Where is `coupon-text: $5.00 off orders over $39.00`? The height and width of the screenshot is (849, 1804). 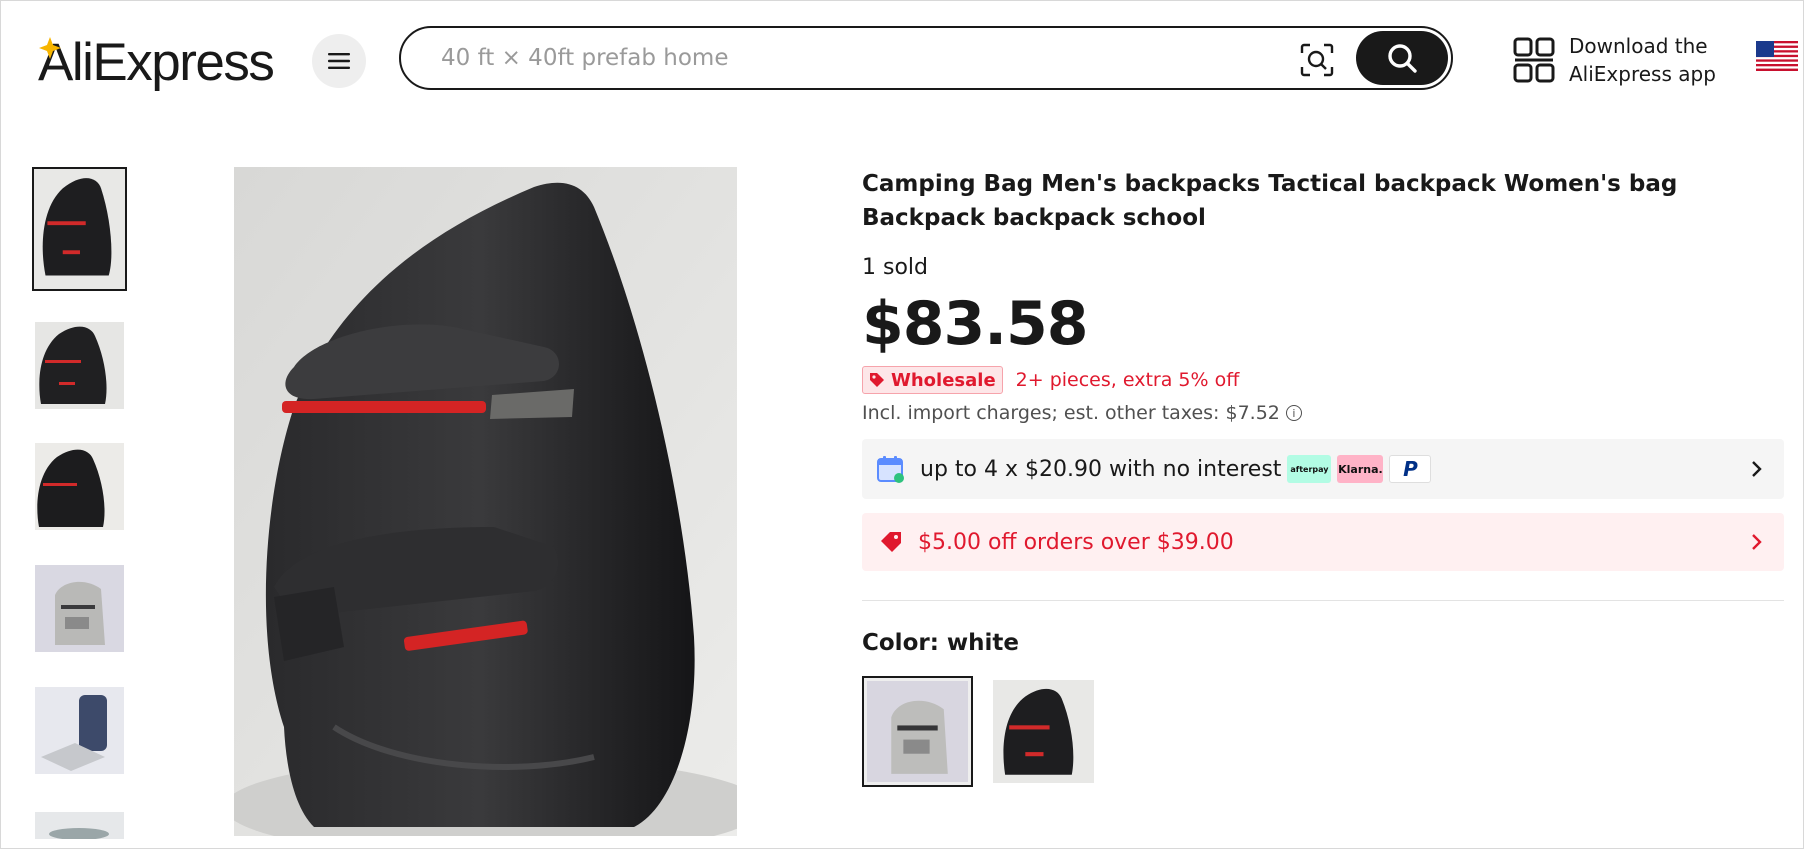 coupon-text: $5.00 off orders over $39.00 is located at coordinates (1076, 542).